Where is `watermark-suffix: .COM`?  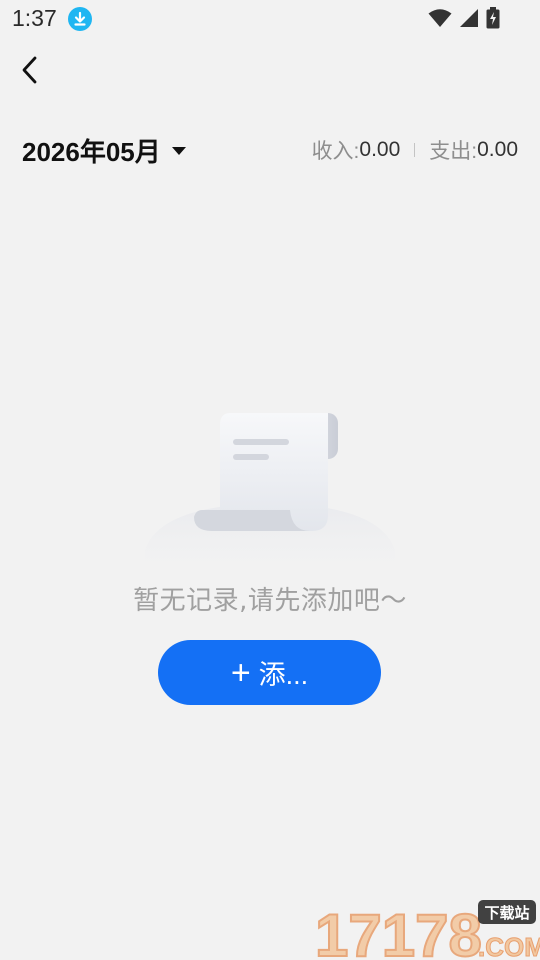
watermark-suffix: .COM is located at coordinates (509, 946).